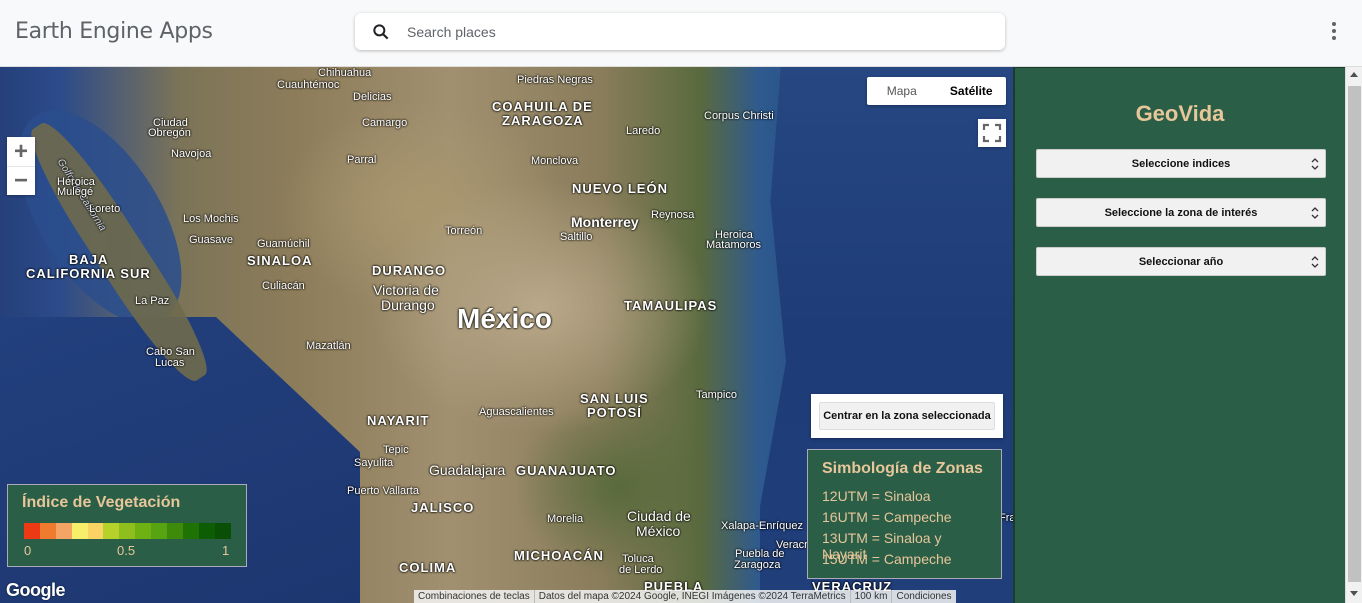  What do you see at coordinates (542, 106) in the screenshot?
I see `map-label: COAHUILA DE` at bounding box center [542, 106].